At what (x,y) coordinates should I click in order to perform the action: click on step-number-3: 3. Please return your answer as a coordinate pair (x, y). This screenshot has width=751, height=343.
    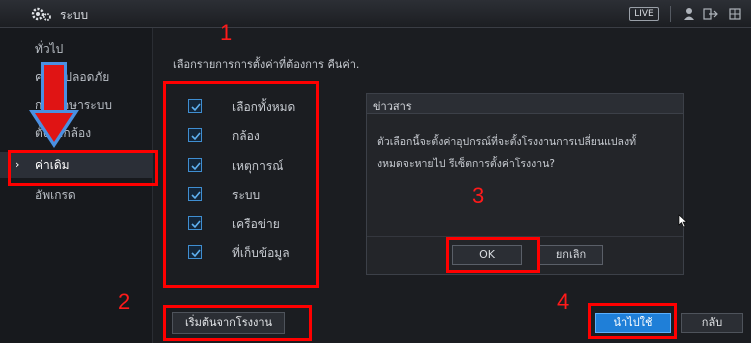
    Looking at the image, I should click on (478, 195).